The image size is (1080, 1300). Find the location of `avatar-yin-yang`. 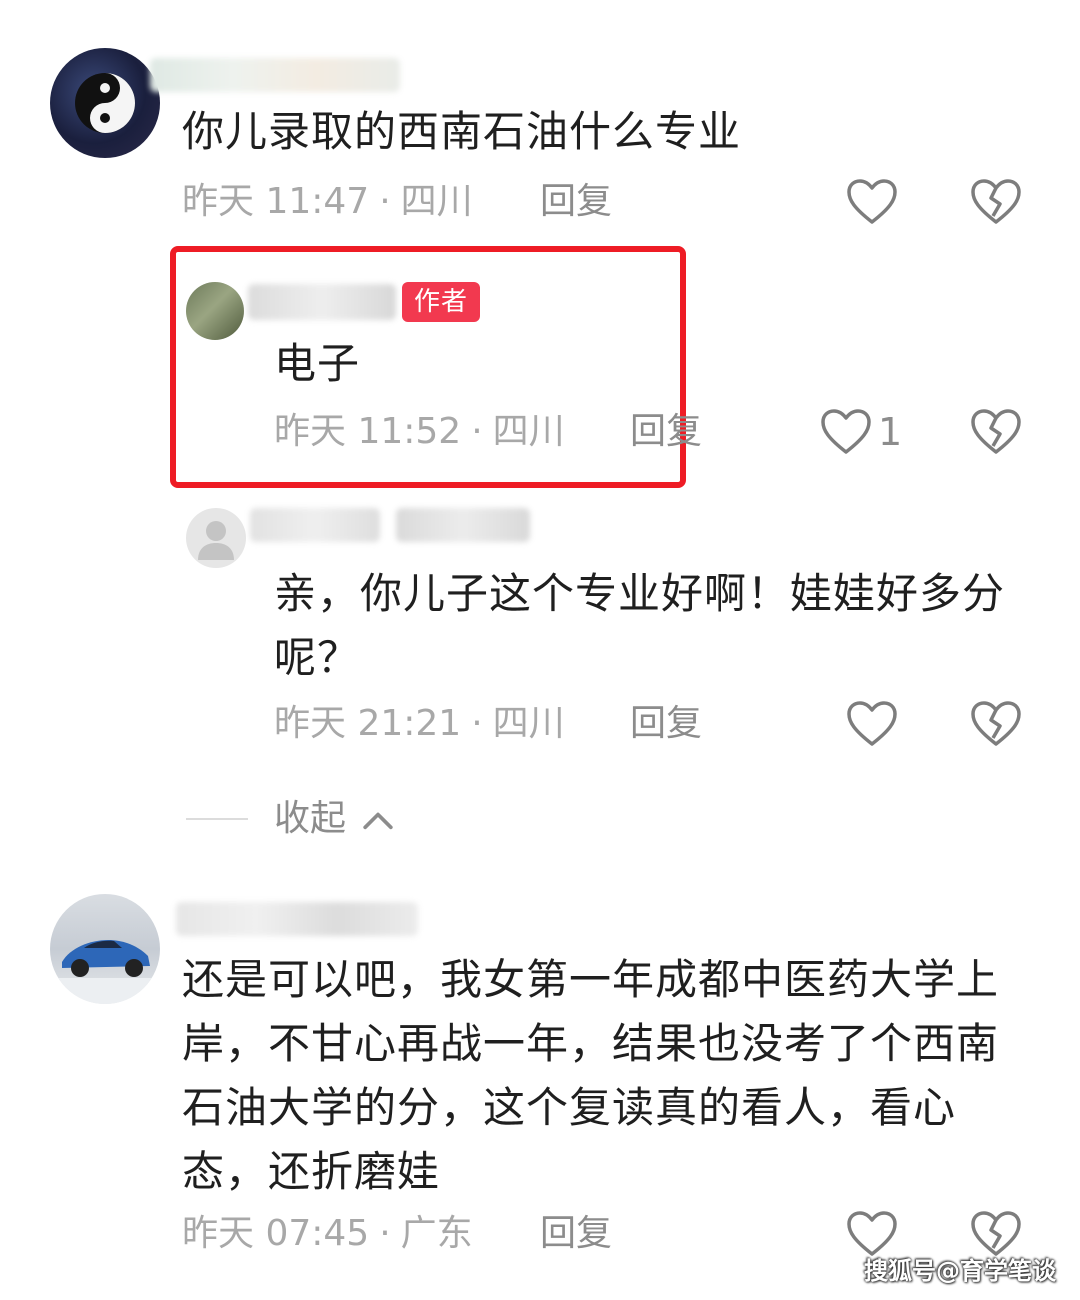

avatar-yin-yang is located at coordinates (105, 103).